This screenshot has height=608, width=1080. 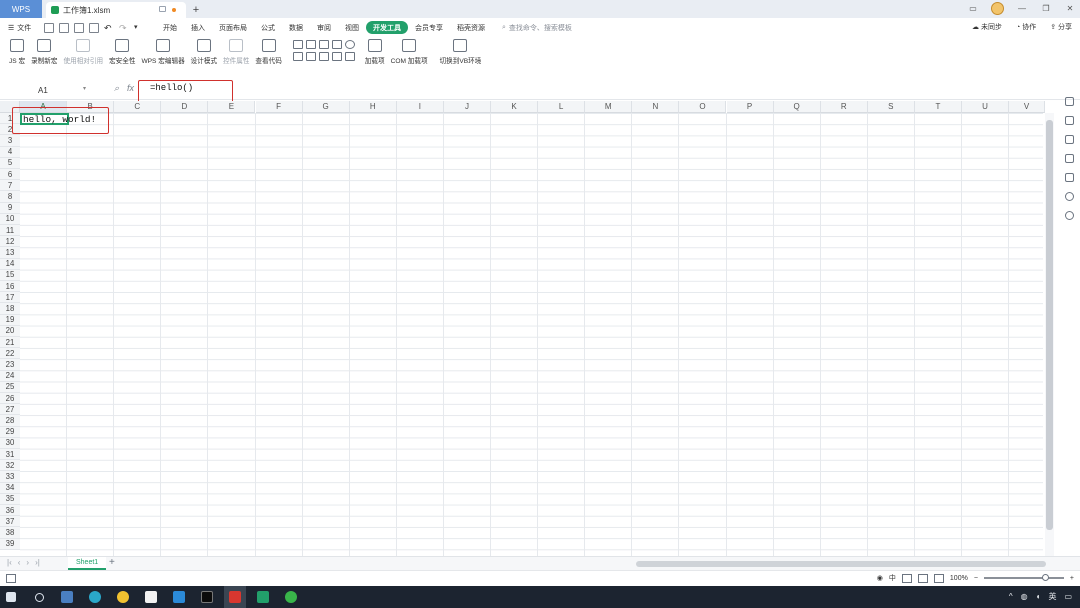 What do you see at coordinates (1069, 215) in the screenshot?
I see `help-icon` at bounding box center [1069, 215].